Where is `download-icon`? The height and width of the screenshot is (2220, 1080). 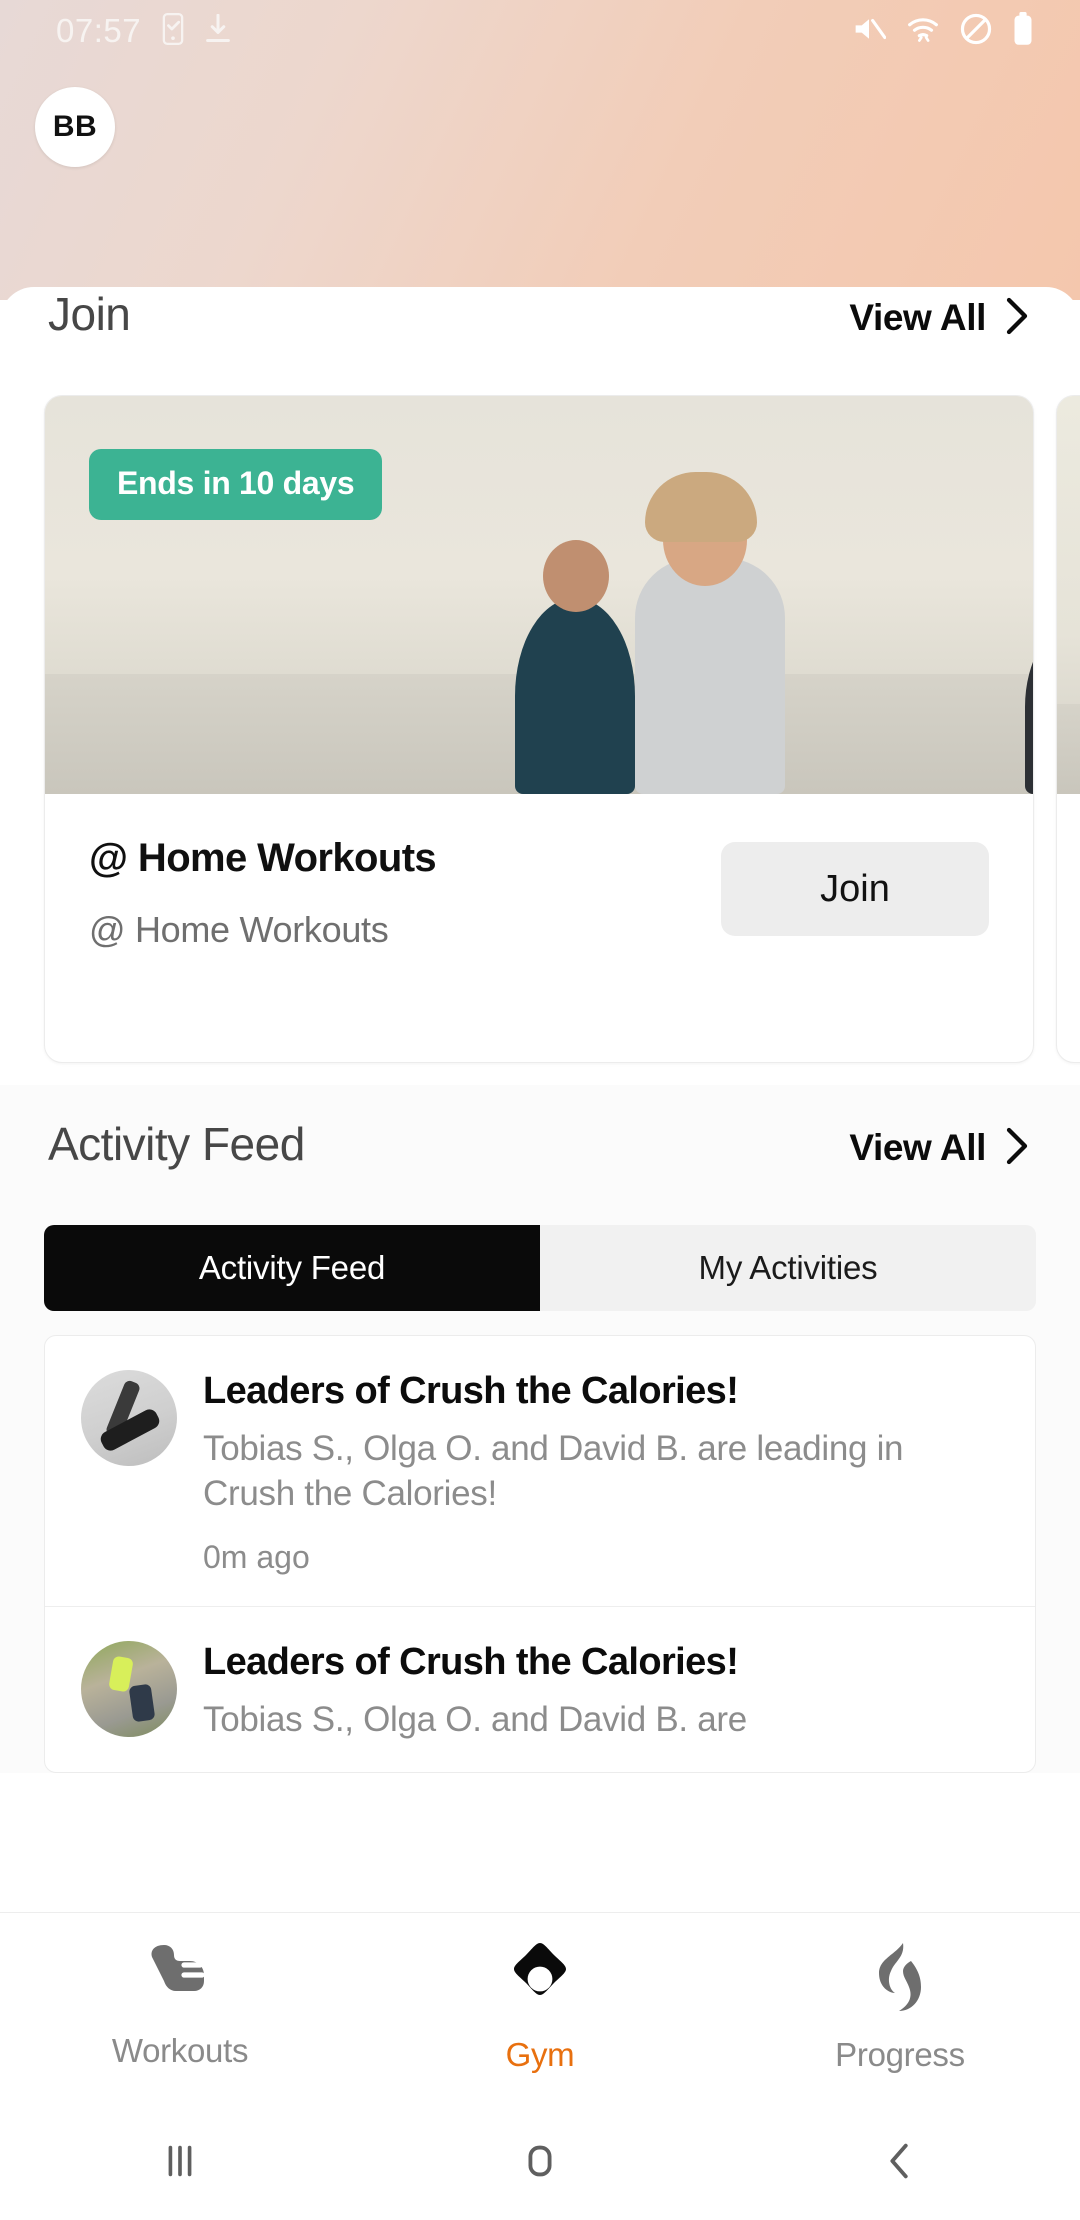 download-icon is located at coordinates (218, 31).